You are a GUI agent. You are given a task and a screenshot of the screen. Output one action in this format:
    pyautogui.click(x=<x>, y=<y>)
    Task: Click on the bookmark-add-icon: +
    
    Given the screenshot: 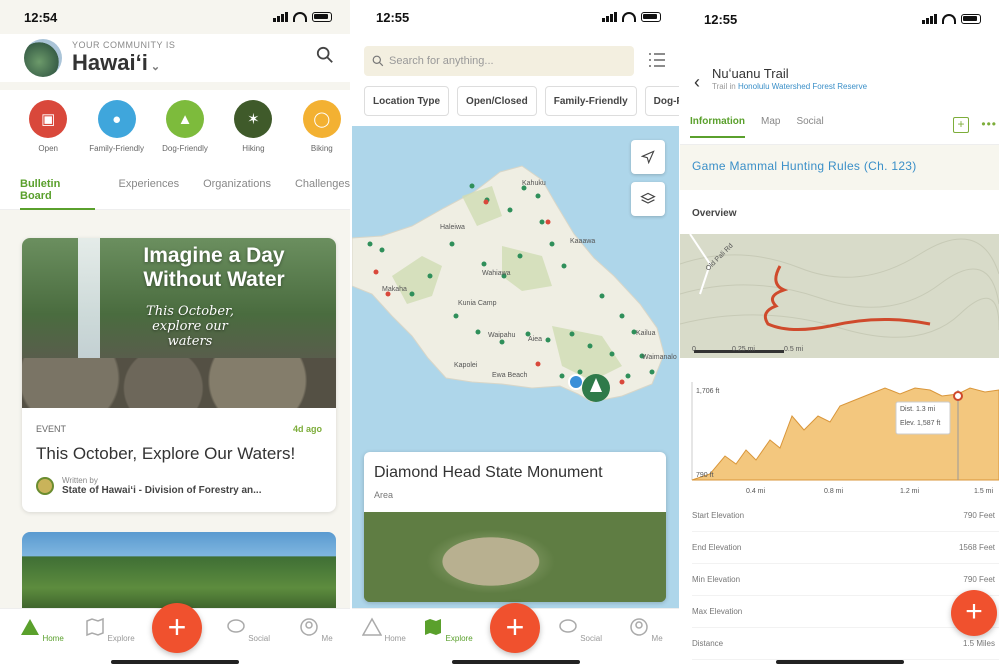 What is the action you would take?
    pyautogui.click(x=961, y=125)
    